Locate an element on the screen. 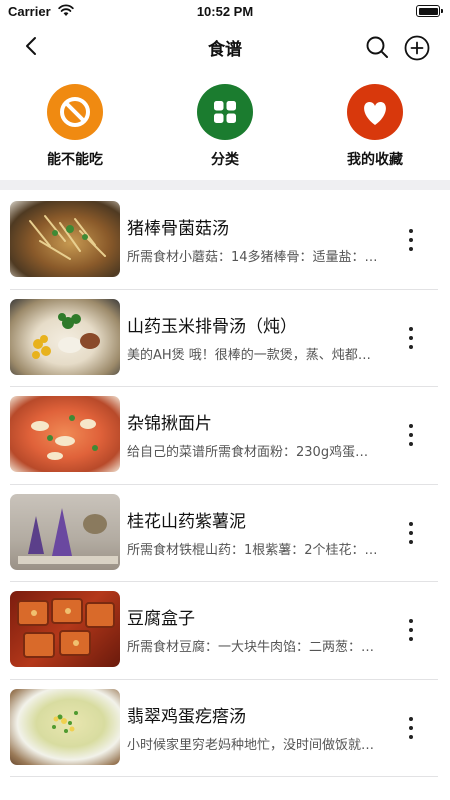 Image resolution: width=450 pixels, height=800 pixels. recipe-title: 豆腐盒子 is located at coordinates (161, 619).